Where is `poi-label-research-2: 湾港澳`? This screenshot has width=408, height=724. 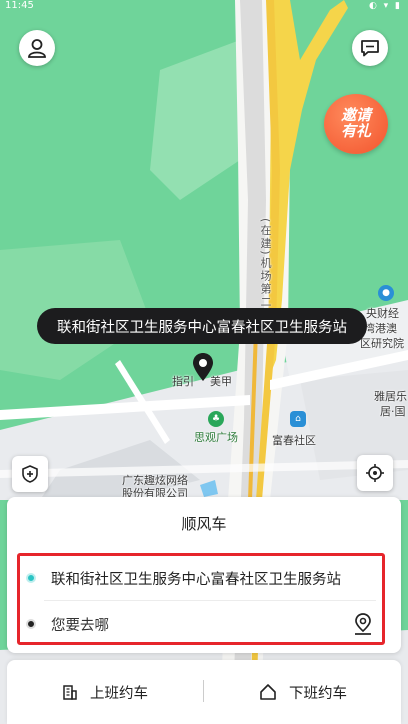 poi-label-research-2: 湾港澳 is located at coordinates (380, 328).